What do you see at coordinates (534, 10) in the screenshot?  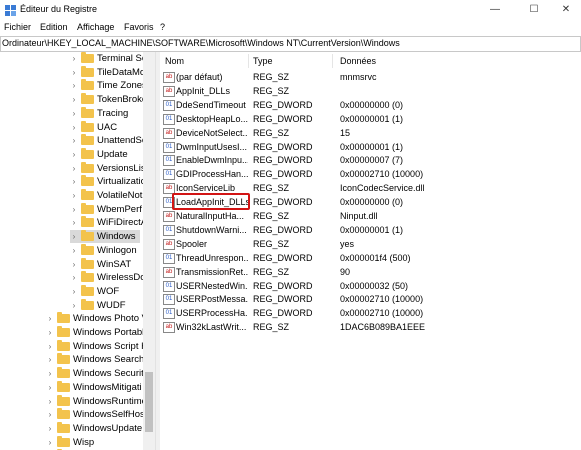 I see `maximize-button: ☐` at bounding box center [534, 10].